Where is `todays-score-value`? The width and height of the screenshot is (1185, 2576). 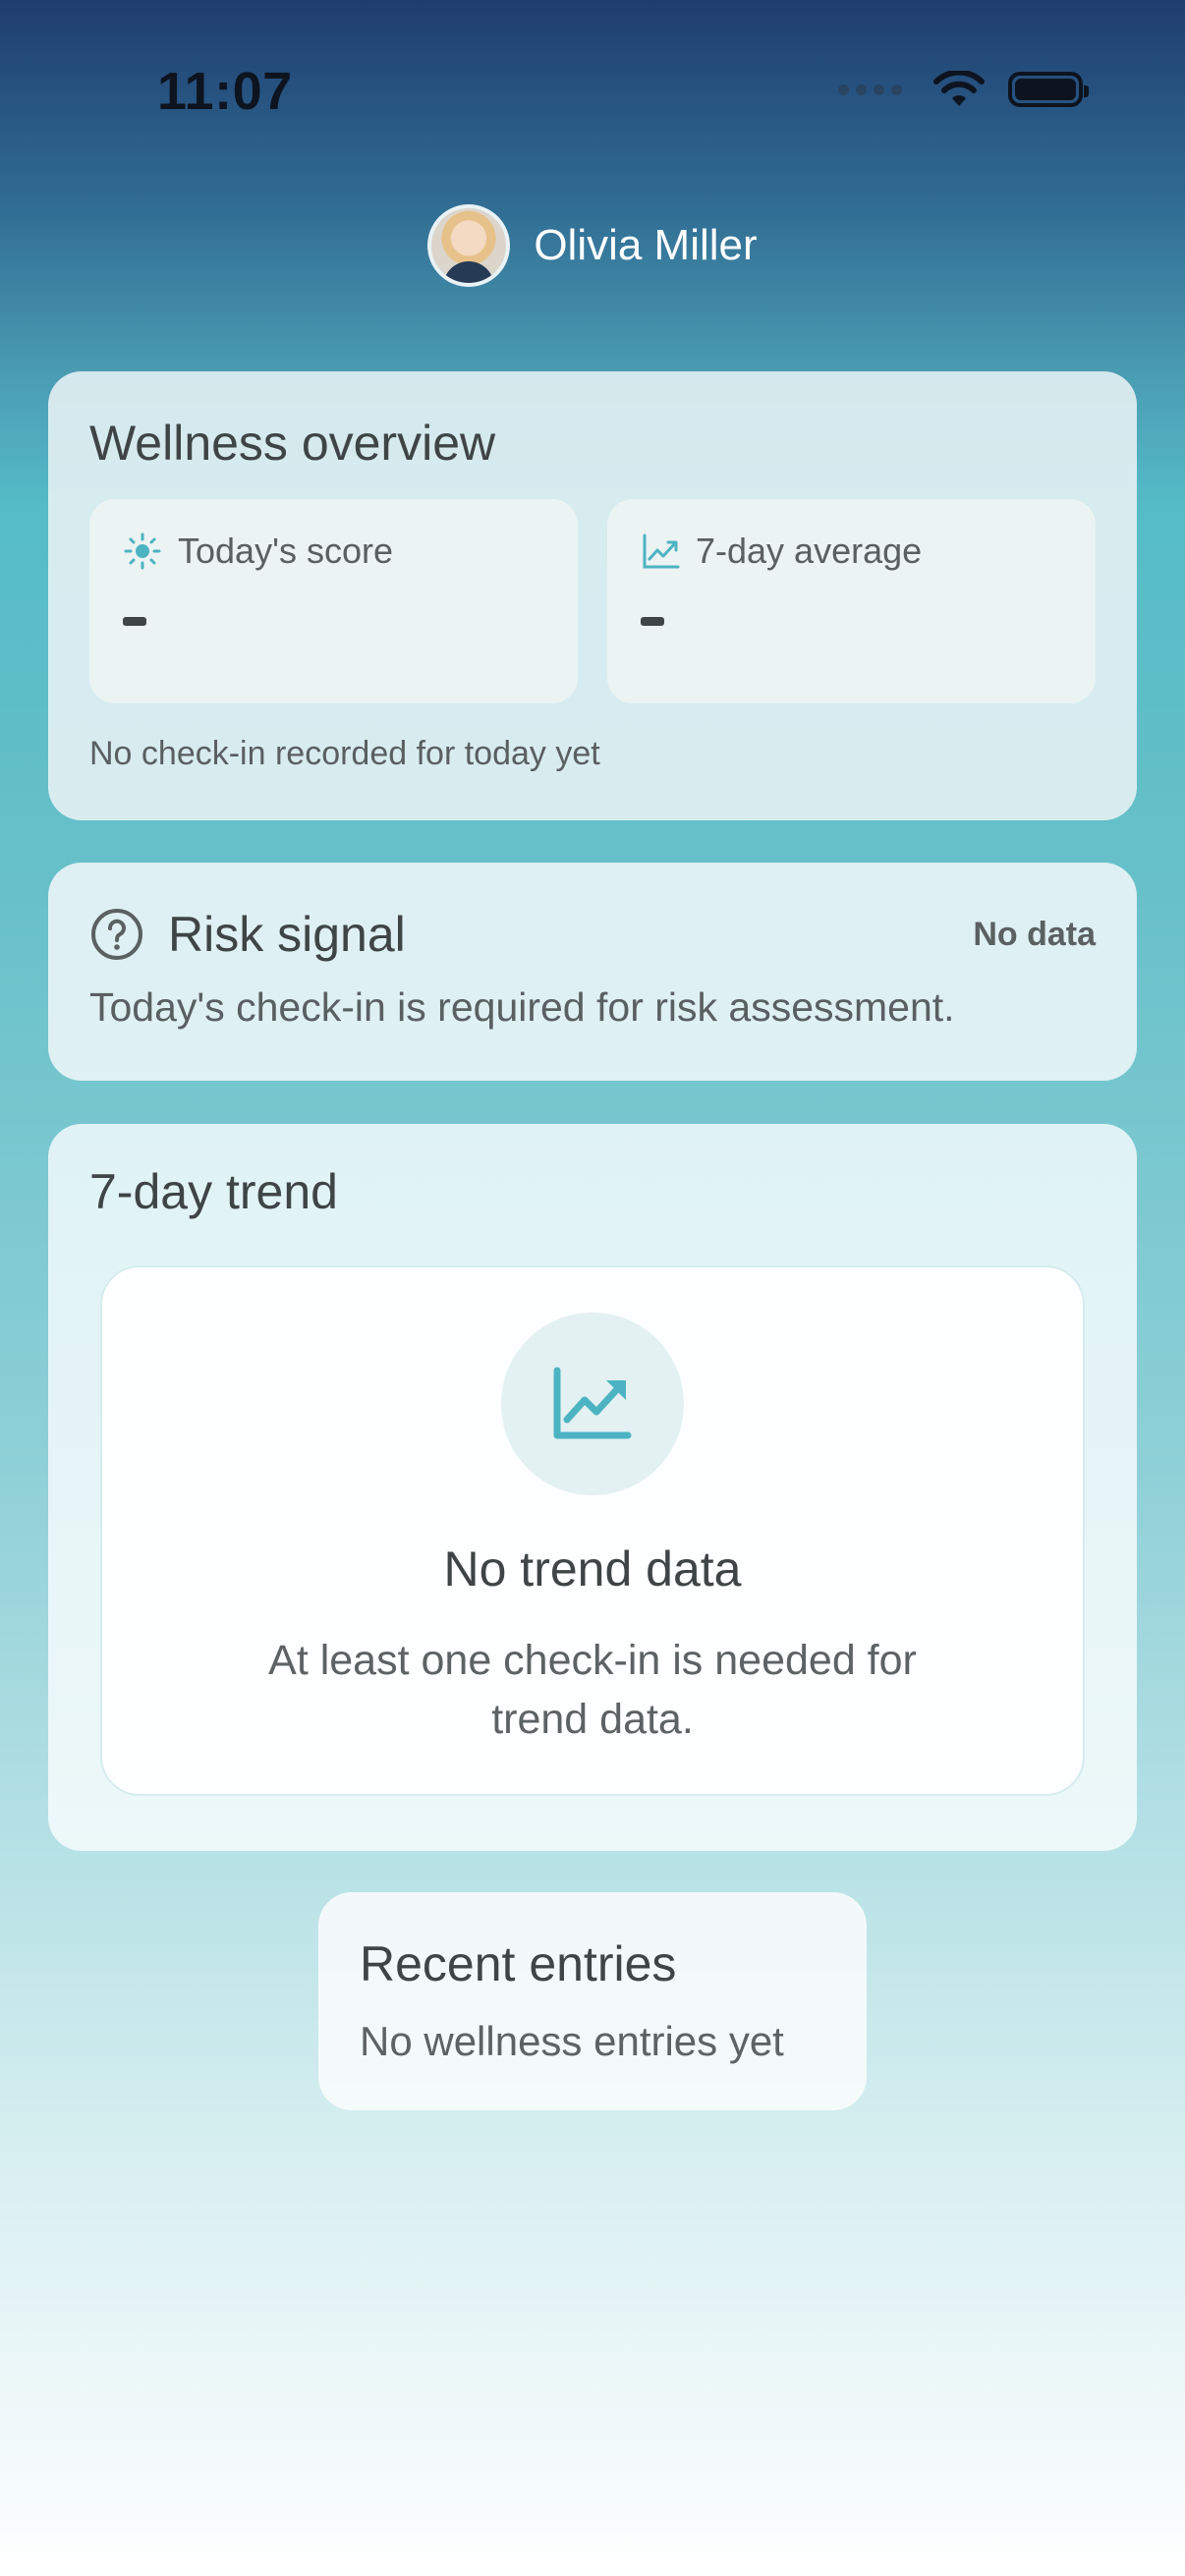
todays-score-value is located at coordinates (135, 621).